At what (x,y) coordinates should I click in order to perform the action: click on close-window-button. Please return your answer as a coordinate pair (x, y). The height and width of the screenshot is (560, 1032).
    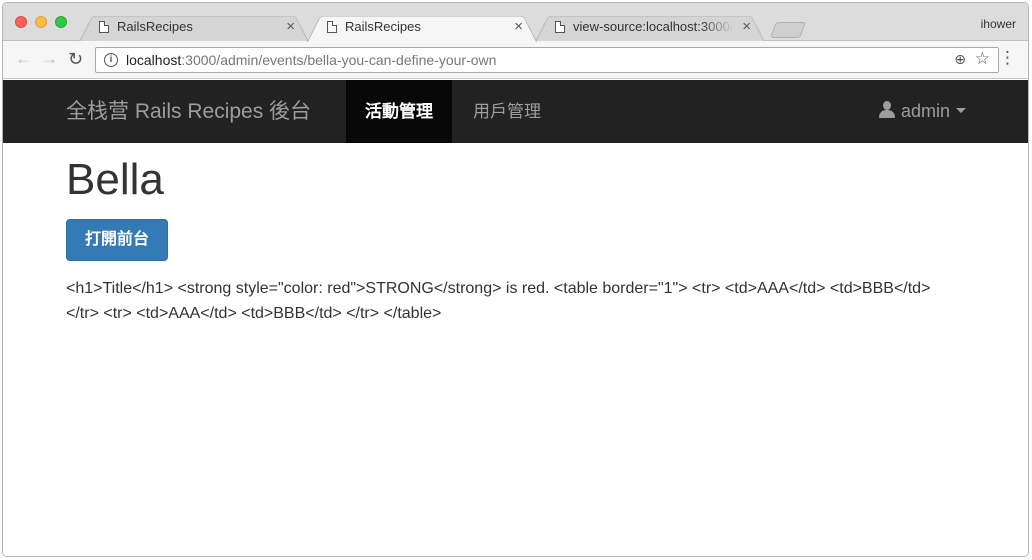
    Looking at the image, I should click on (21, 22).